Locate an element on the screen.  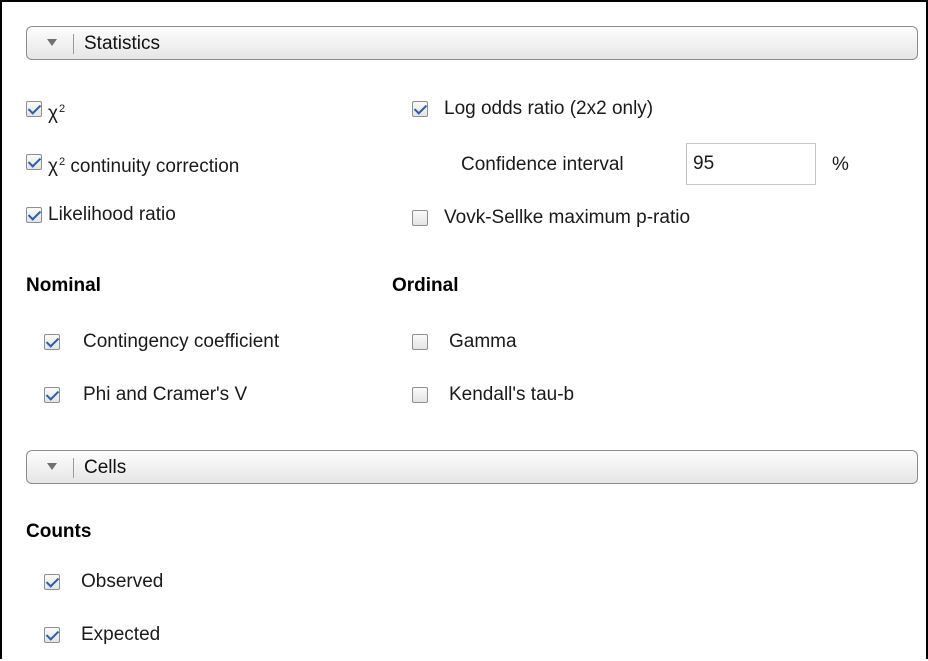
contingency-coefficient-label: Contingency coefficient is located at coordinates (181, 341).